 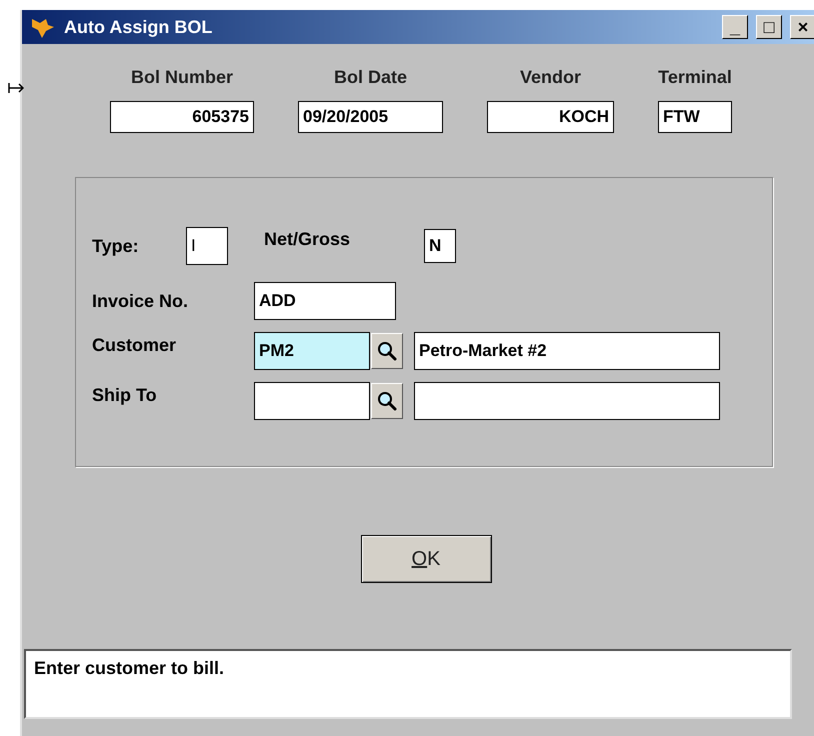 What do you see at coordinates (141, 301) in the screenshot?
I see `invoice-label: Invoice No.` at bounding box center [141, 301].